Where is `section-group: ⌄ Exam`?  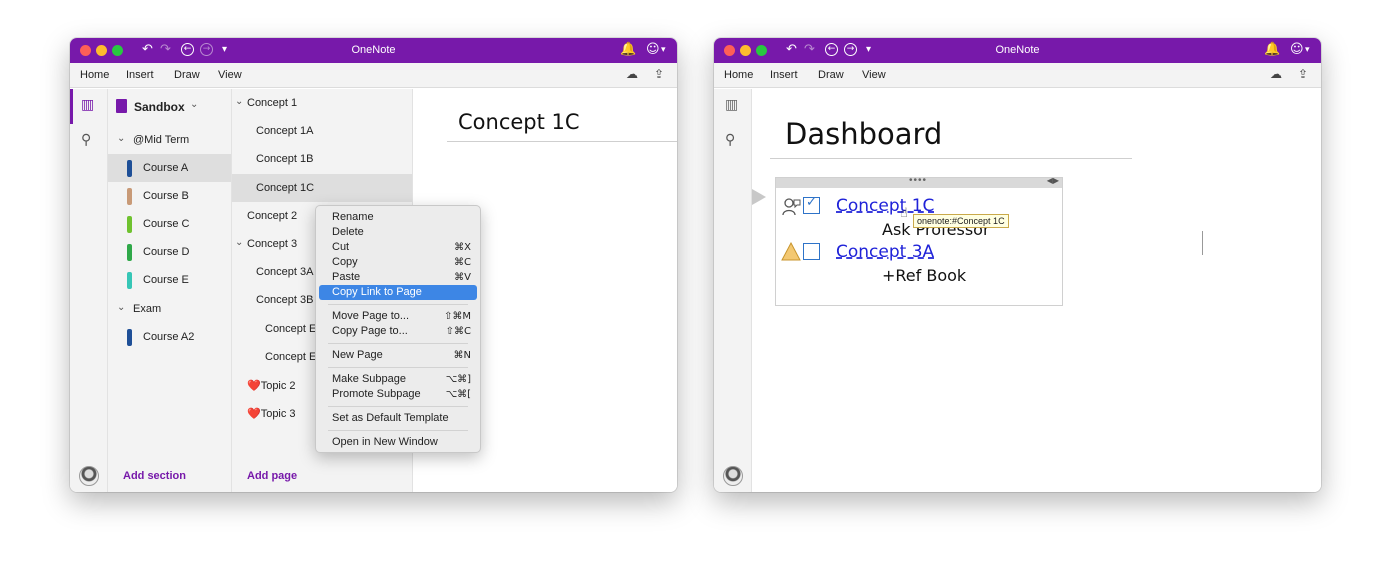 section-group: ⌄ Exam is located at coordinates (169, 309).